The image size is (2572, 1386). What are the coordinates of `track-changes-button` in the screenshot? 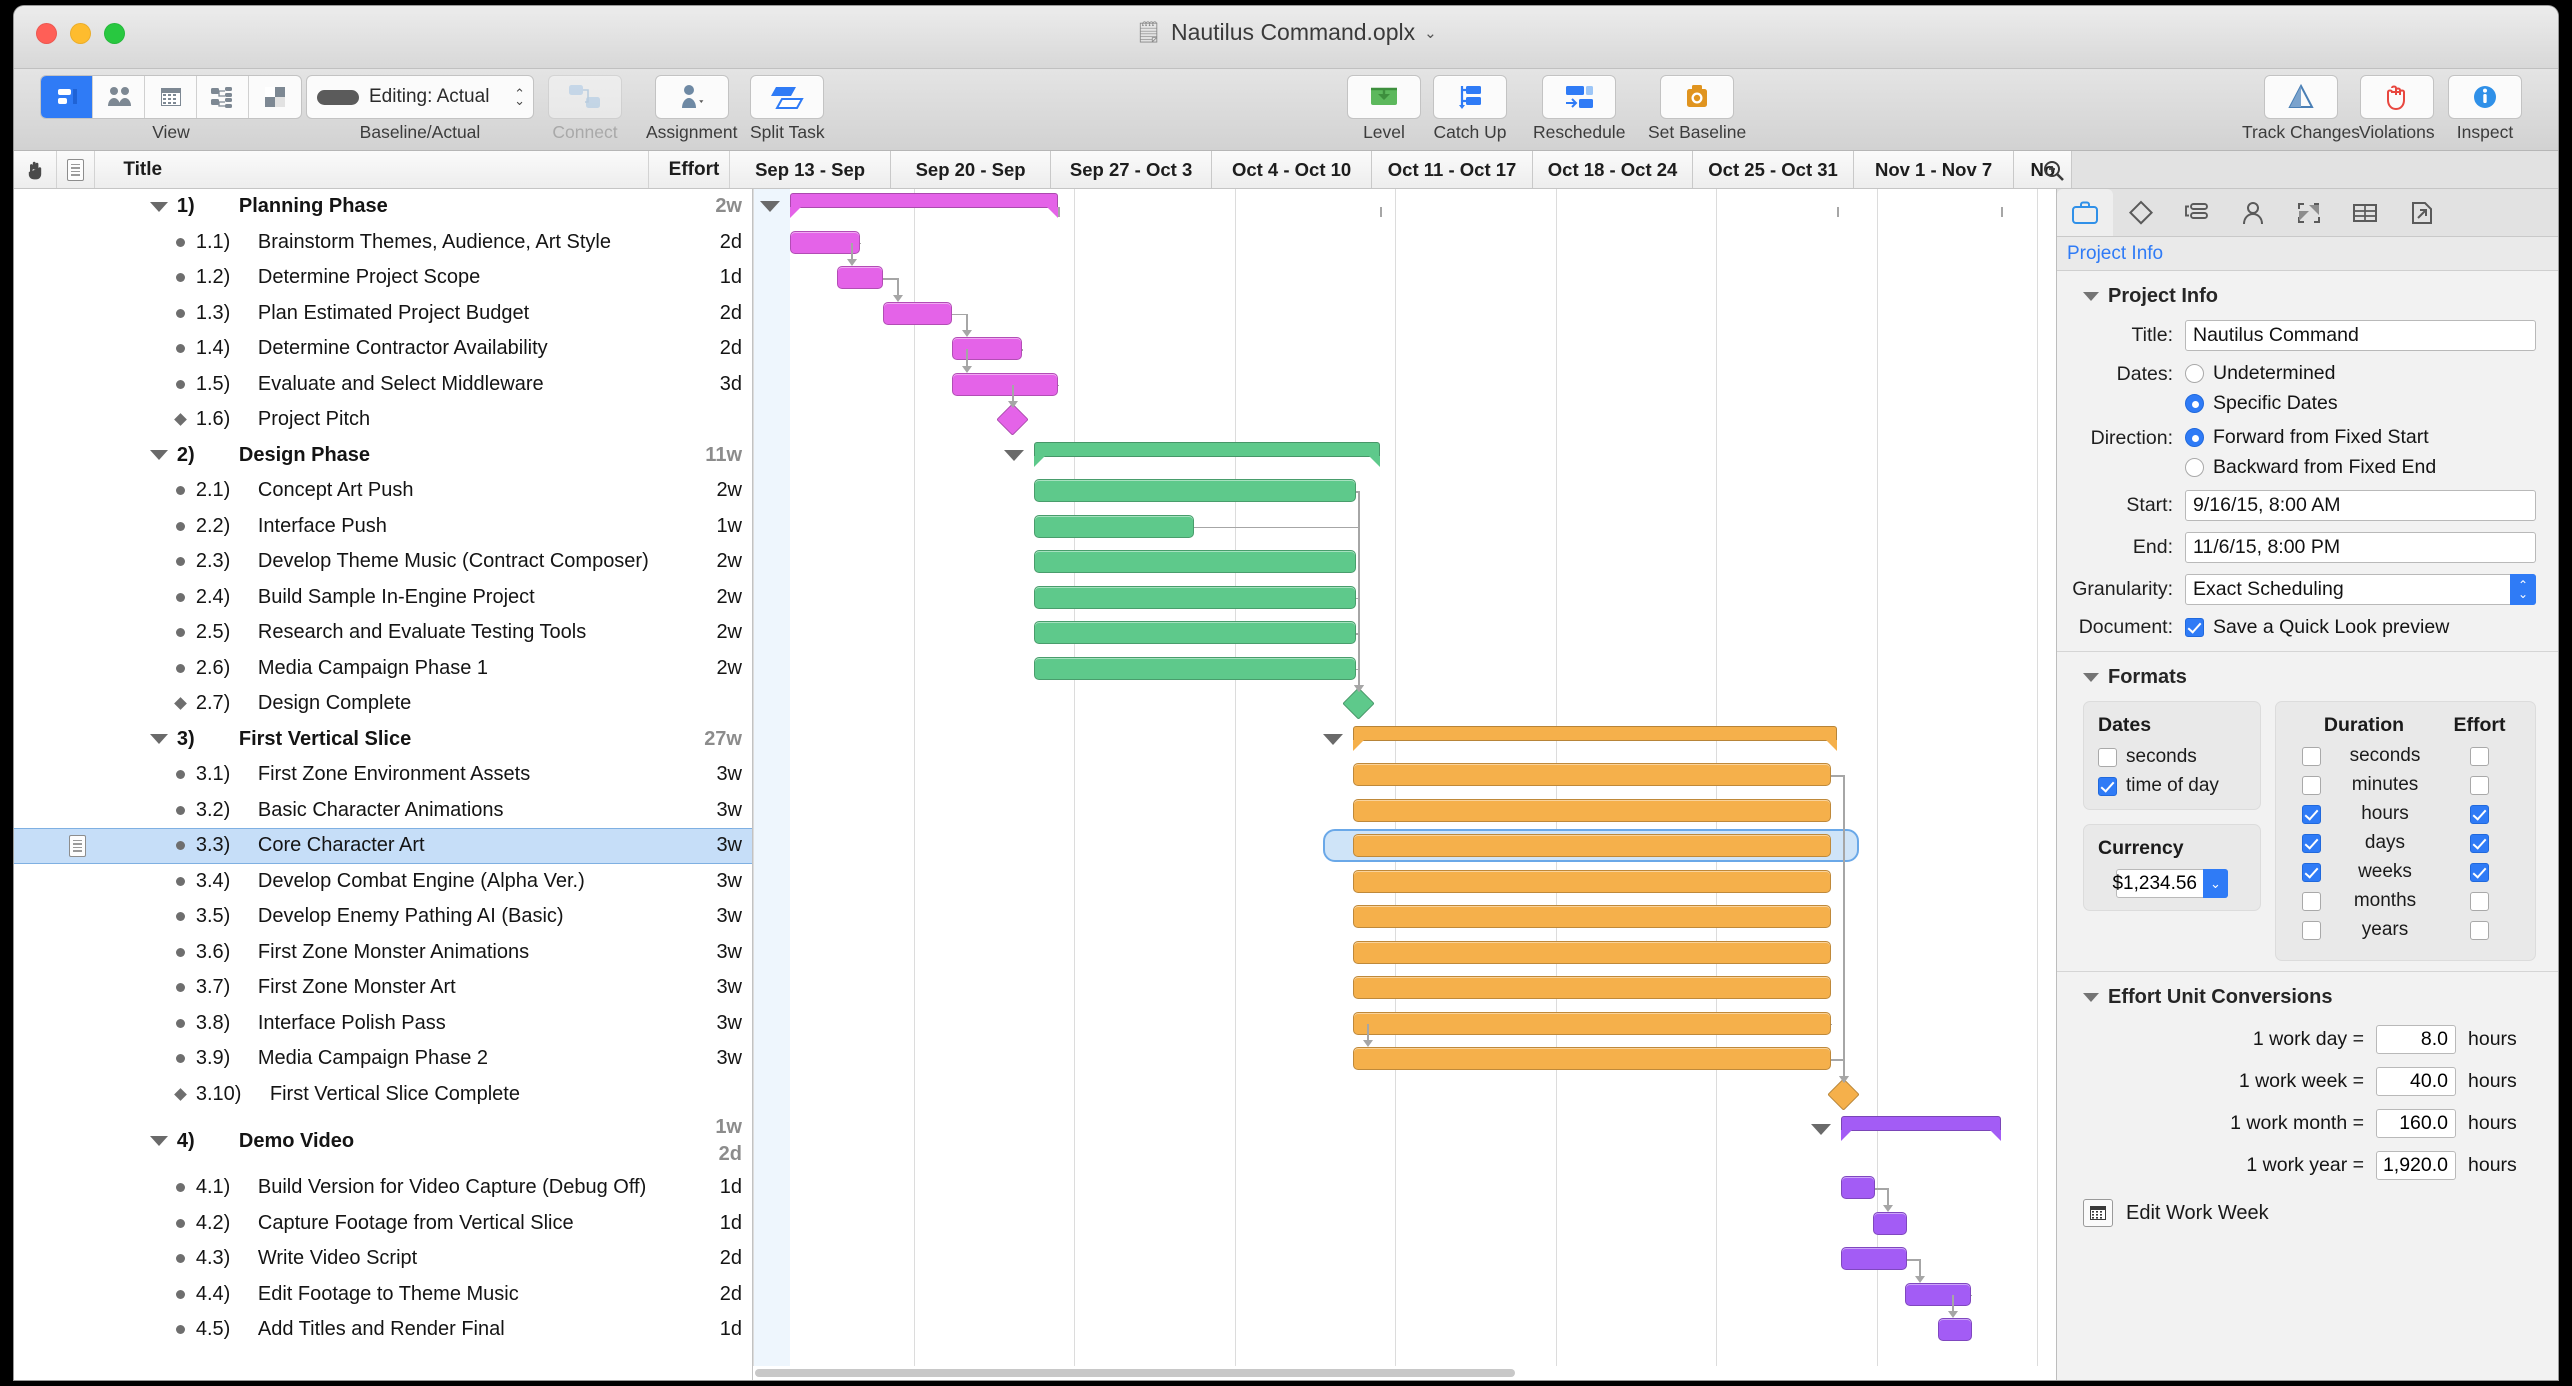 It's located at (2301, 97).